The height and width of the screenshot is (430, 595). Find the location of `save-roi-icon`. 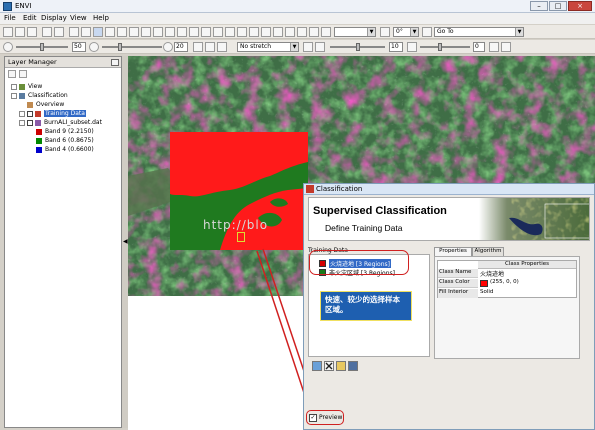

save-roi-icon is located at coordinates (353, 366).